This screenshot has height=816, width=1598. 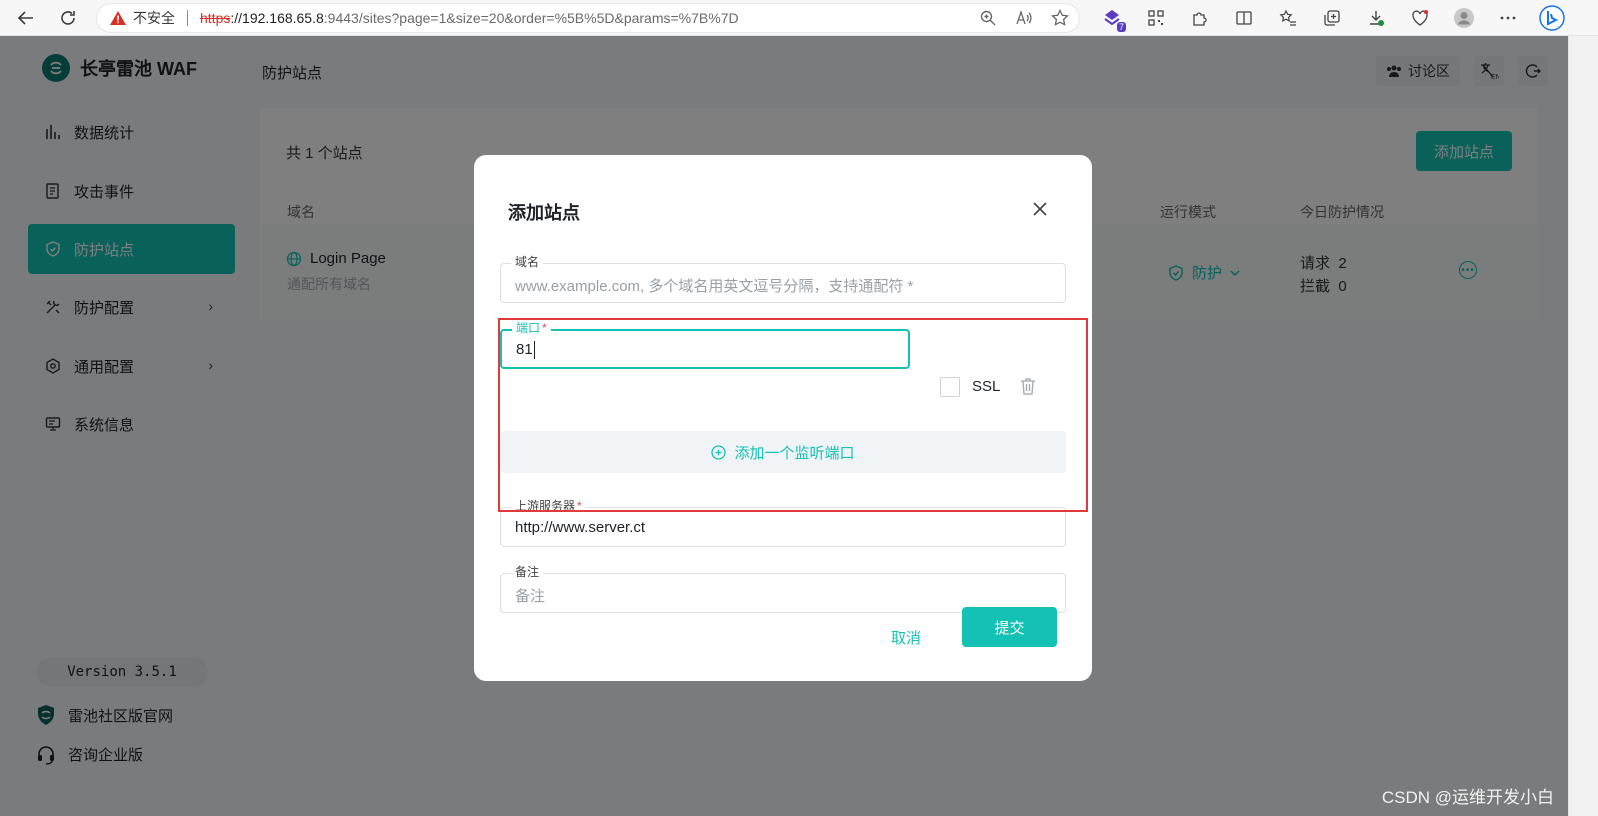 I want to click on collections-icon, so click(x=1332, y=18).